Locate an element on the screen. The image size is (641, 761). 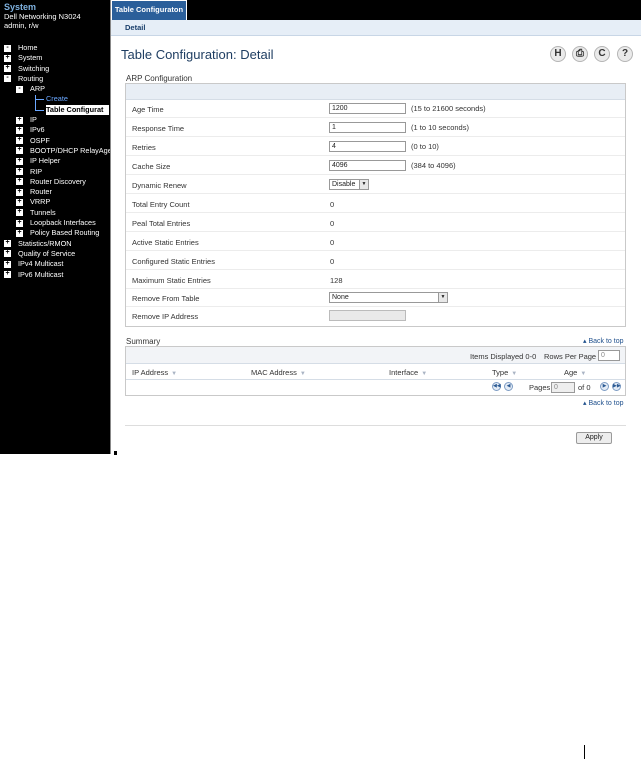
column-age: Age ▼ is located at coordinates (575, 372).